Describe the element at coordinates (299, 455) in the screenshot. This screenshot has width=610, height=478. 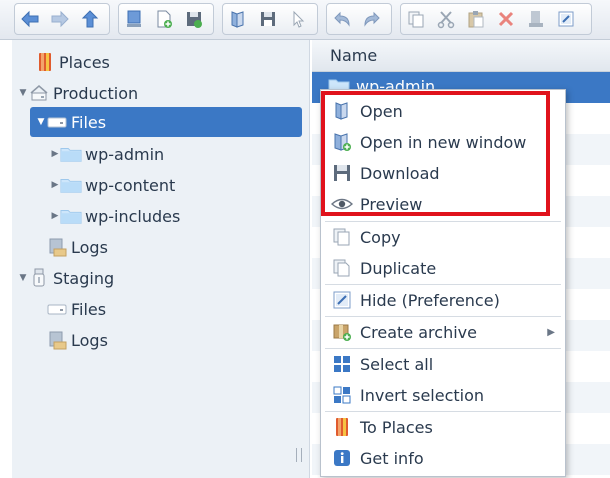
I see `sidebar-resize-handle` at that location.